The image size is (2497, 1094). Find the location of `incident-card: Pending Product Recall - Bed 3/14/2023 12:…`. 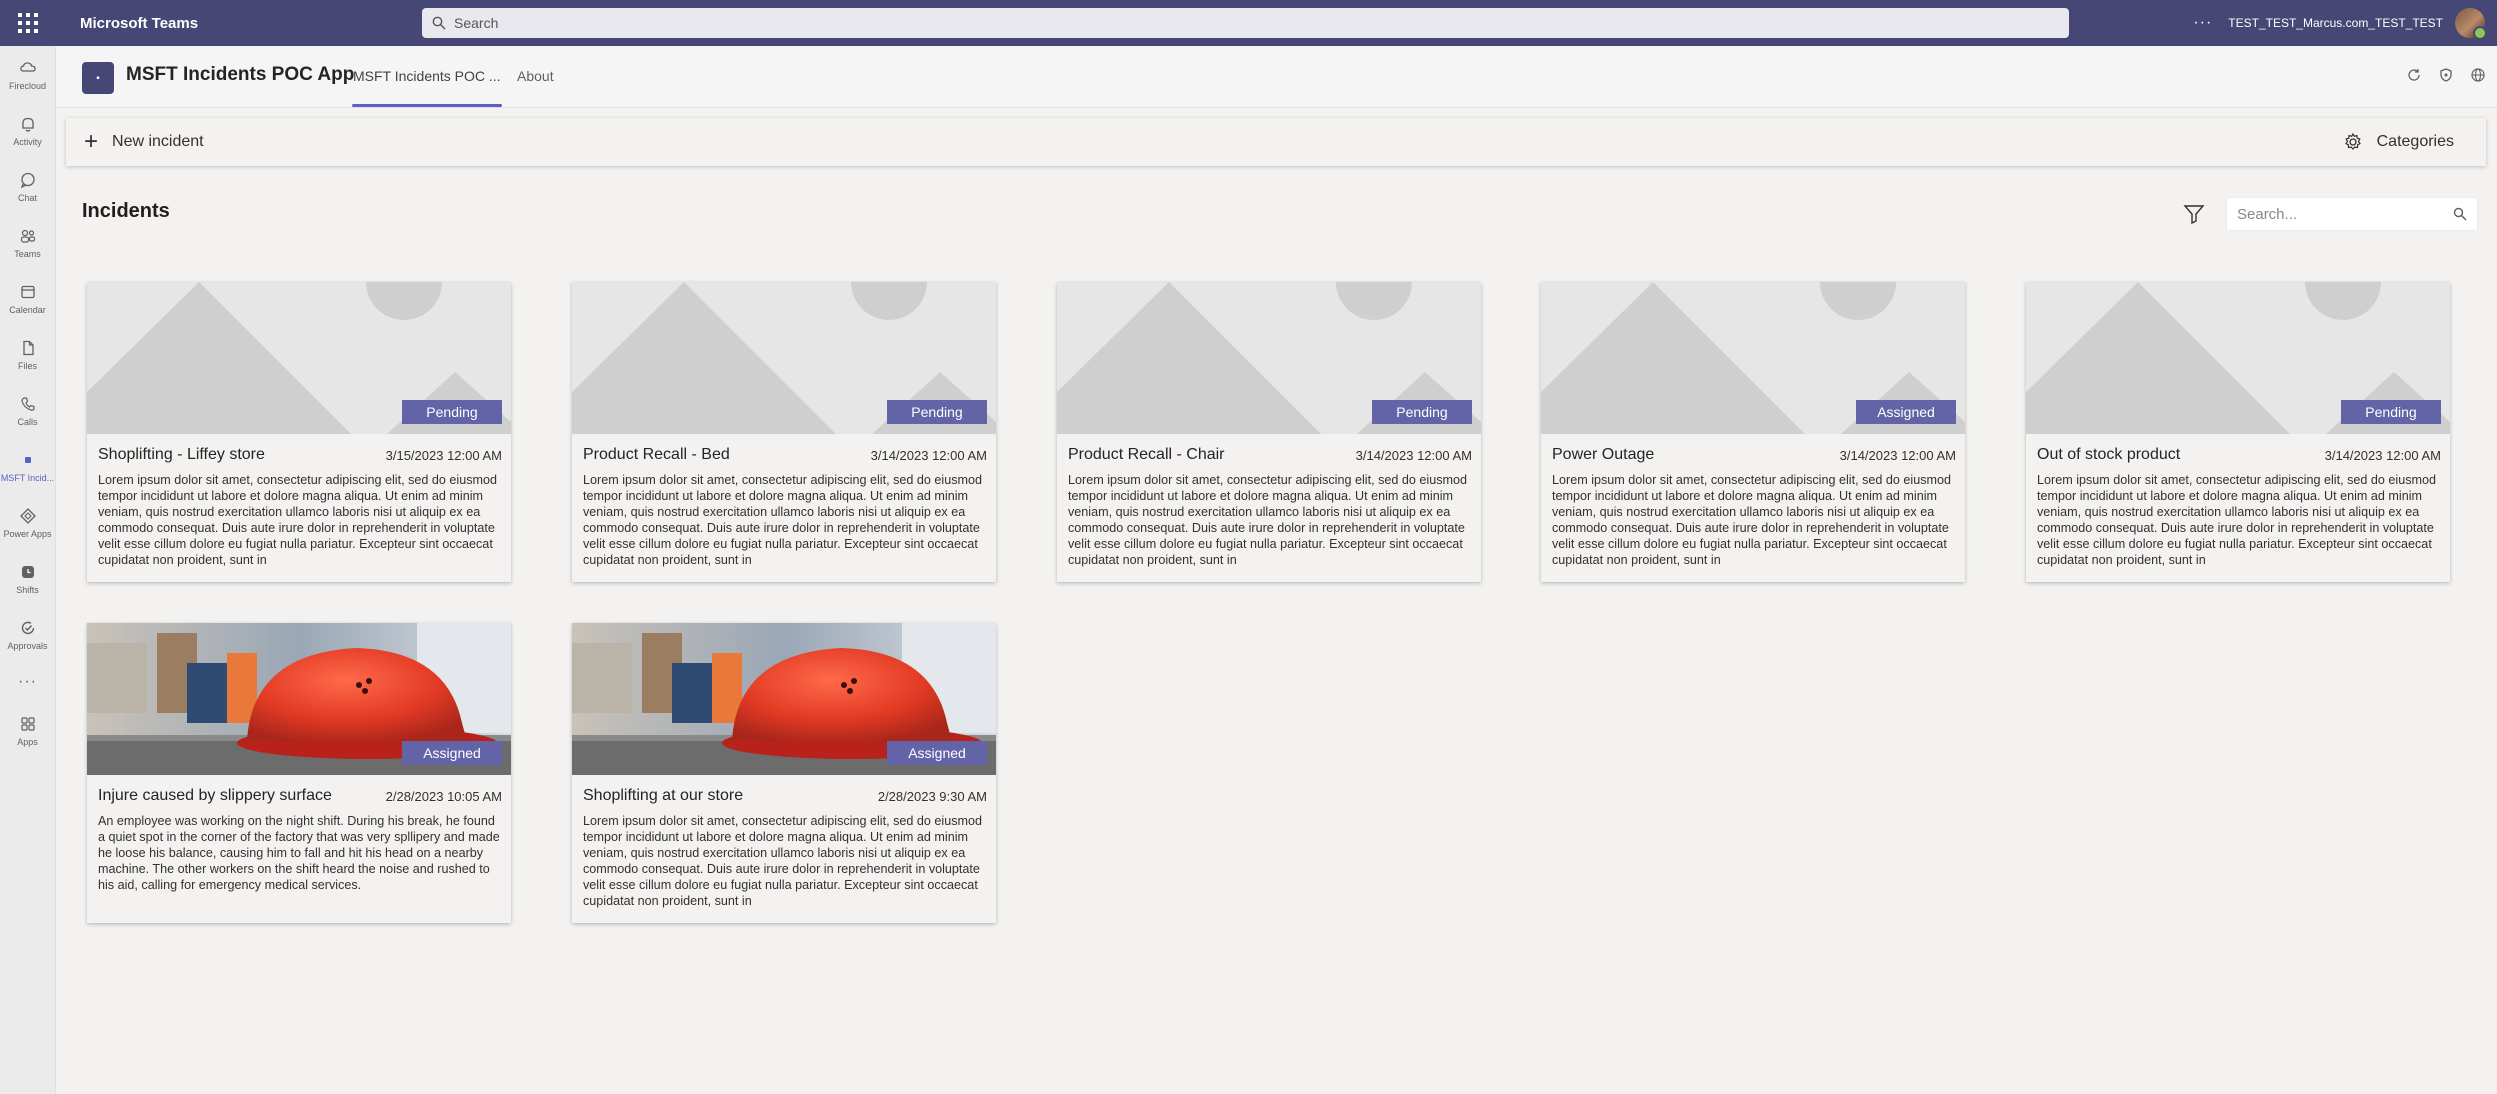

incident-card: Pending Product Recall - Bed 3/14/2023 12:… is located at coordinates (784, 432).